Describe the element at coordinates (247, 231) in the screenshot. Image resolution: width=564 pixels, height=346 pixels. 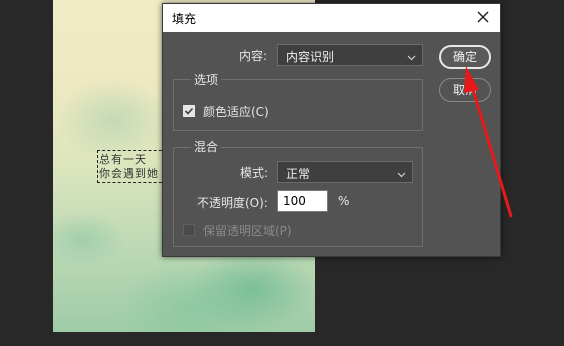
I see `preserve-transparency-label: 保留透明区域(P)` at that location.